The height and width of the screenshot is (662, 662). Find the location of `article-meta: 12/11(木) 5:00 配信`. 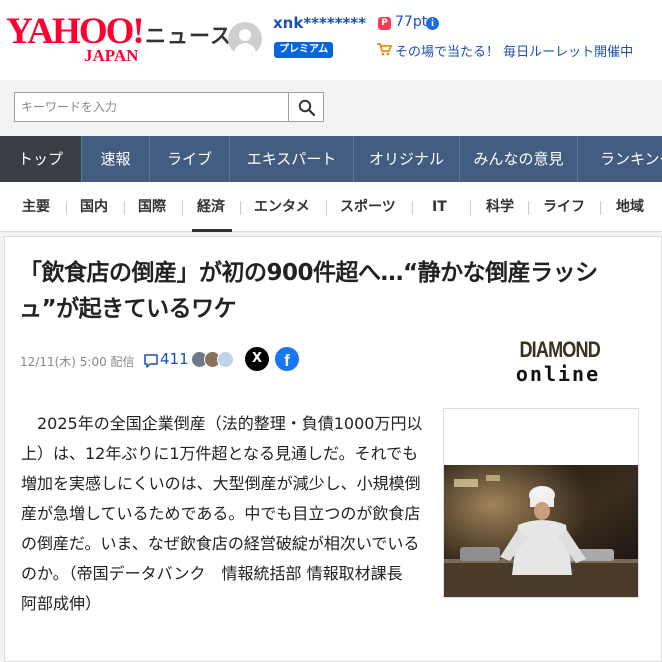

article-meta: 12/11(木) 5:00 配信 is located at coordinates (77, 361).